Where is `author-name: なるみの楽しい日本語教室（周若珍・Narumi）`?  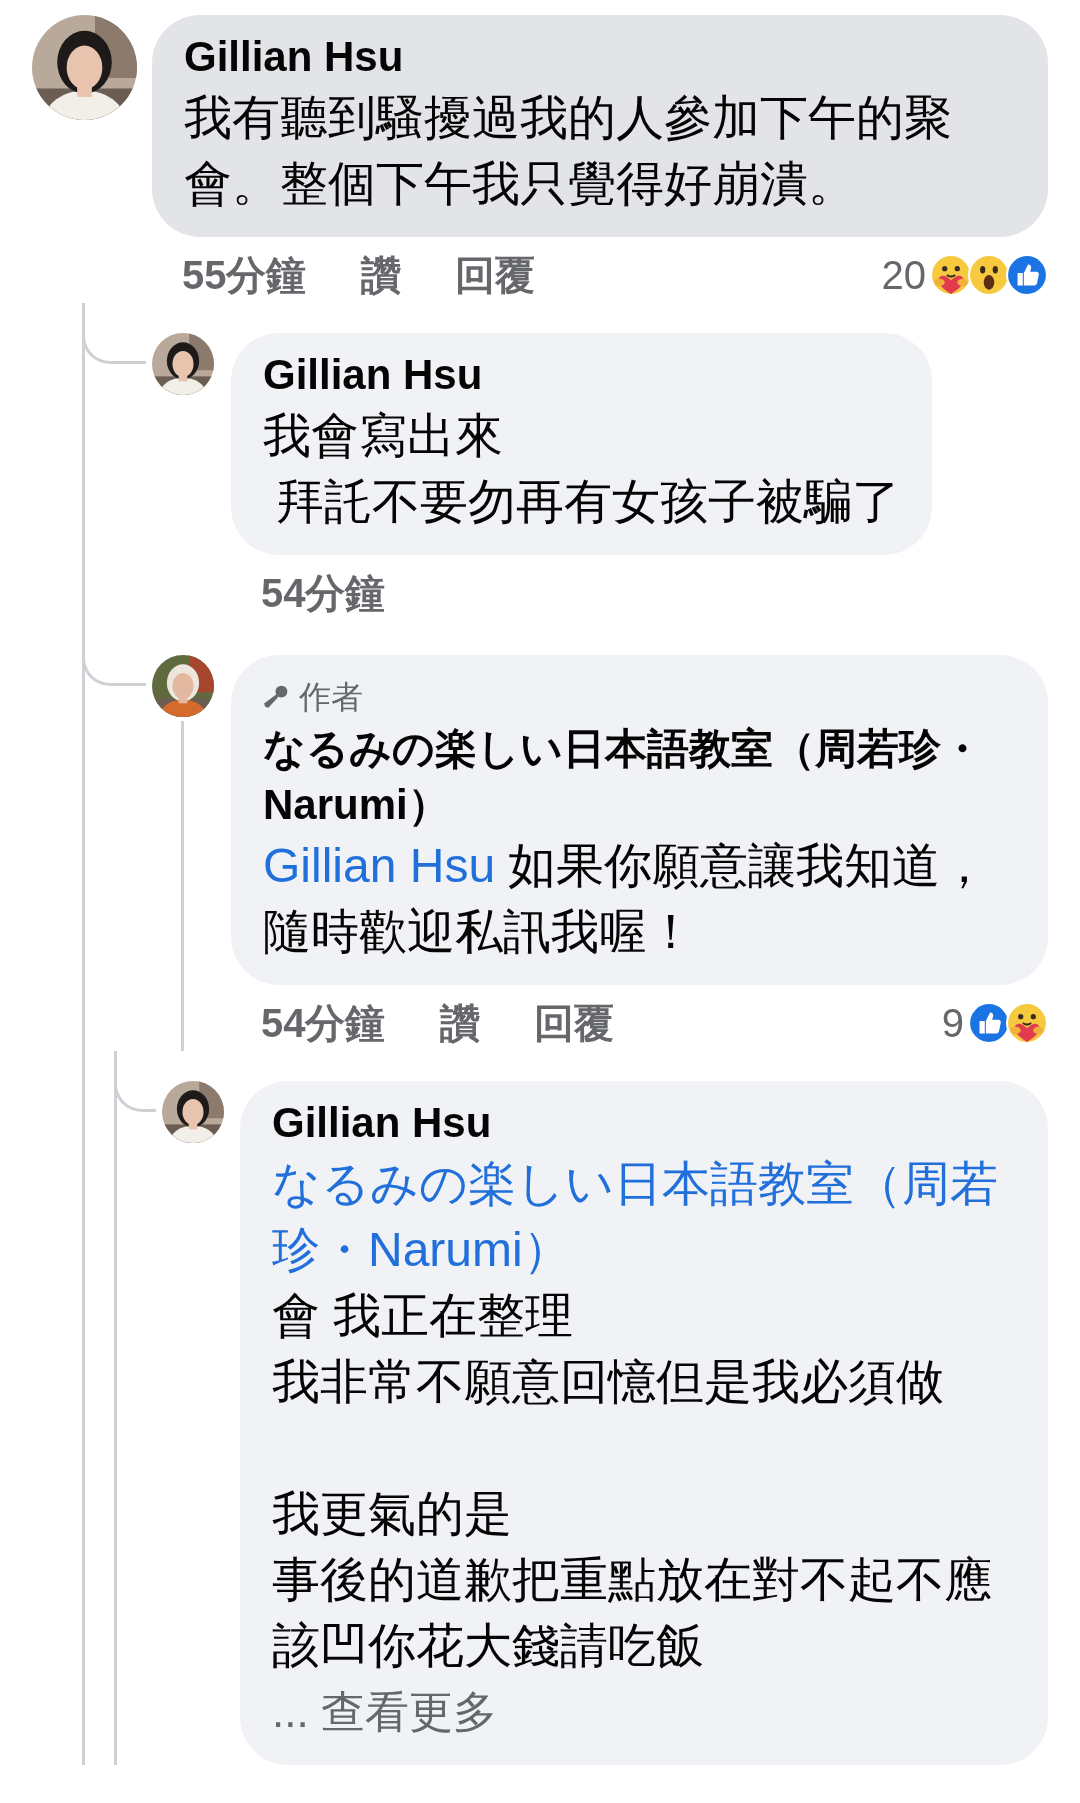
author-name: なるみの楽しい日本語教室（周若珍・Narumi） is located at coordinates (639, 777).